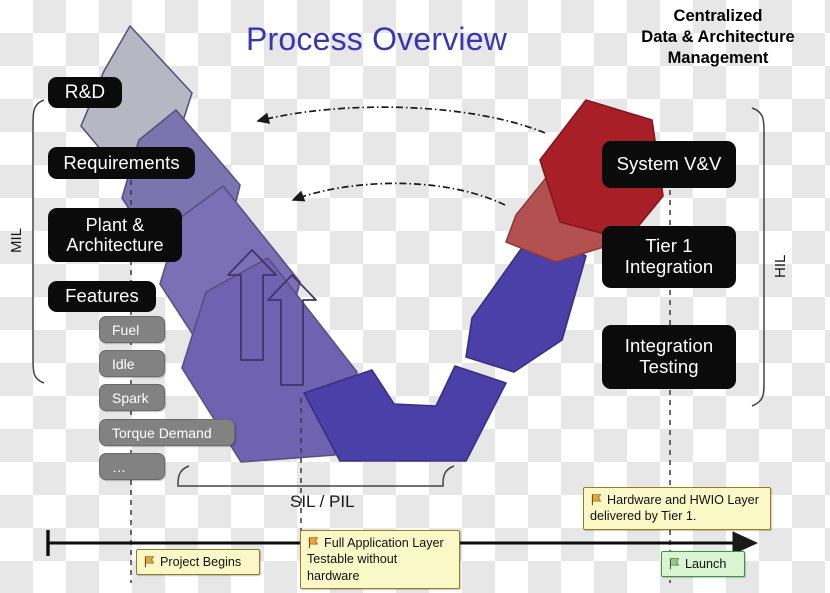 The height and width of the screenshot is (593, 830). I want to click on phase-chip-features-label: Features, so click(102, 296).